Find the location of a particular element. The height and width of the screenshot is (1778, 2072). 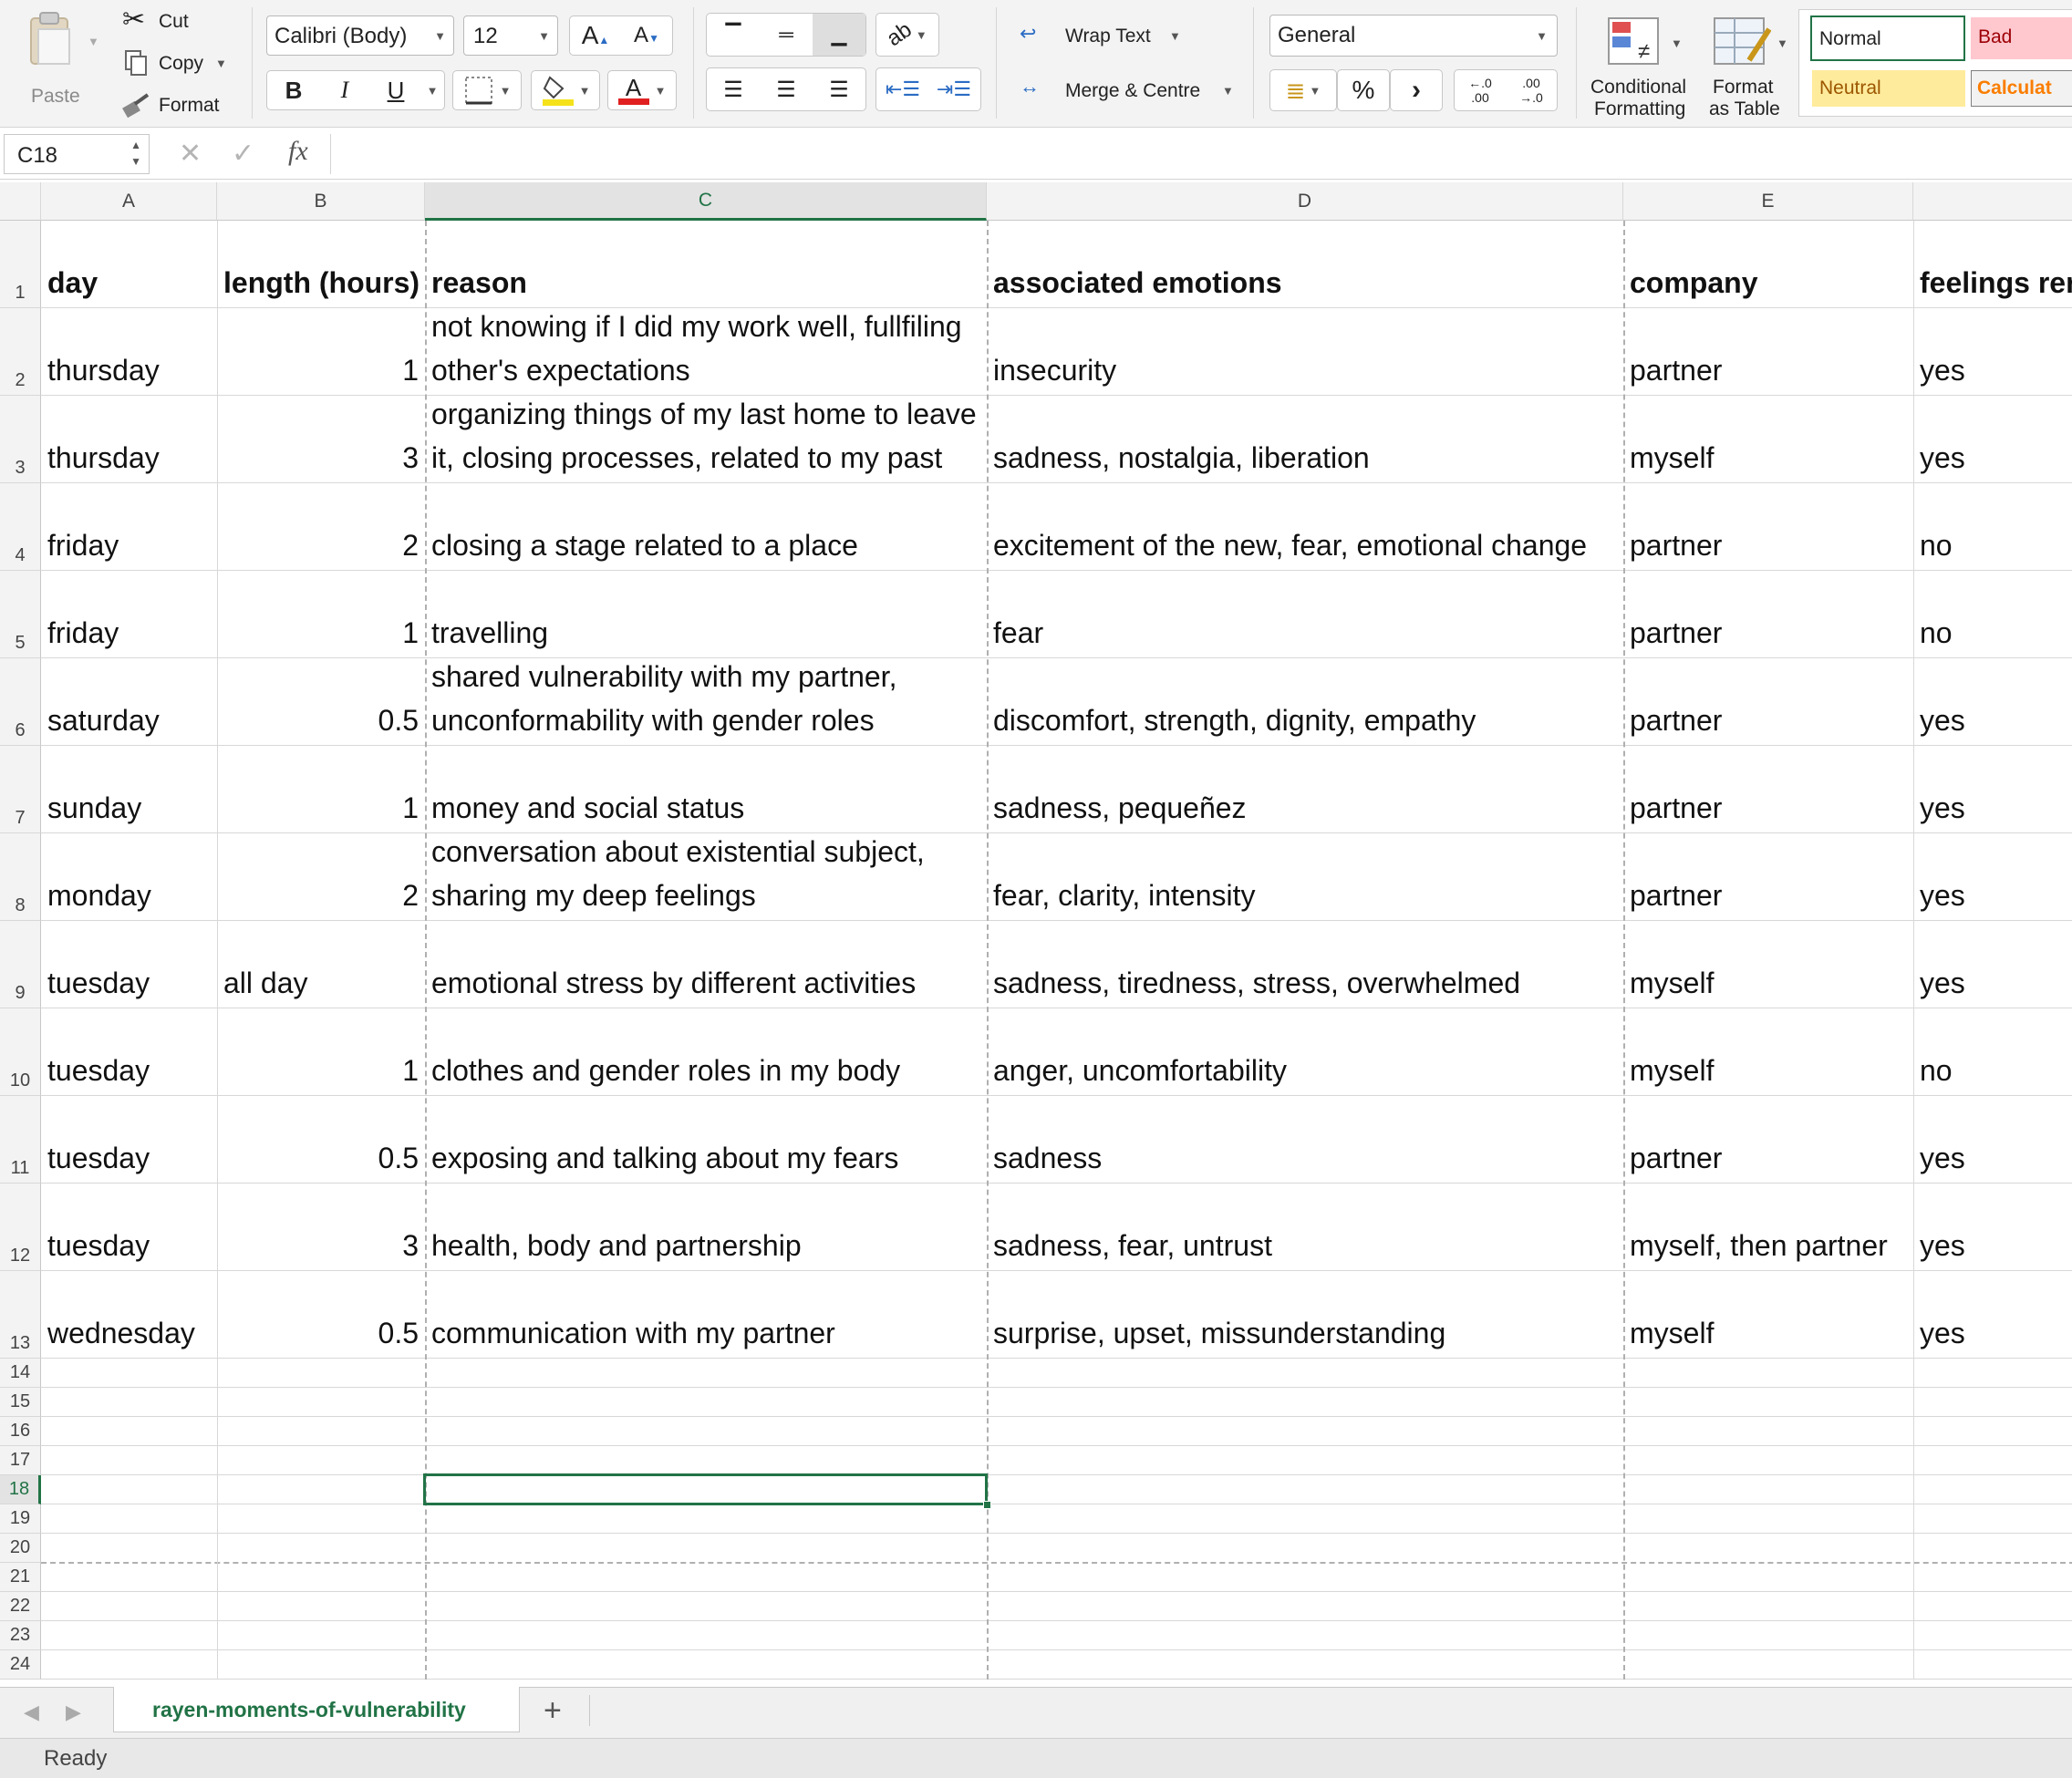

sheet-tab-active: rayen-moments-of-vulnerability is located at coordinates (316, 1709).